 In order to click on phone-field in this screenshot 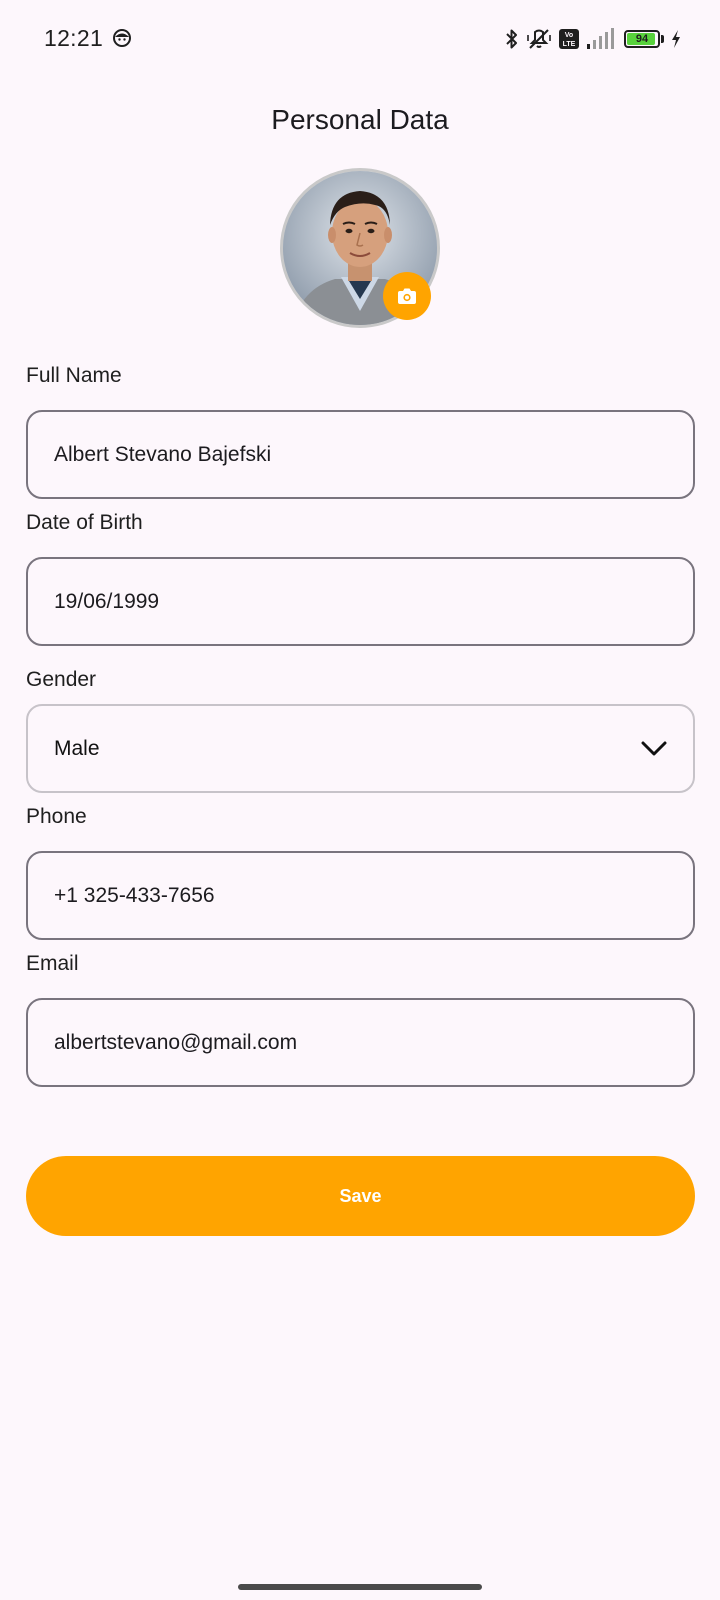, I will do `click(360, 895)`.